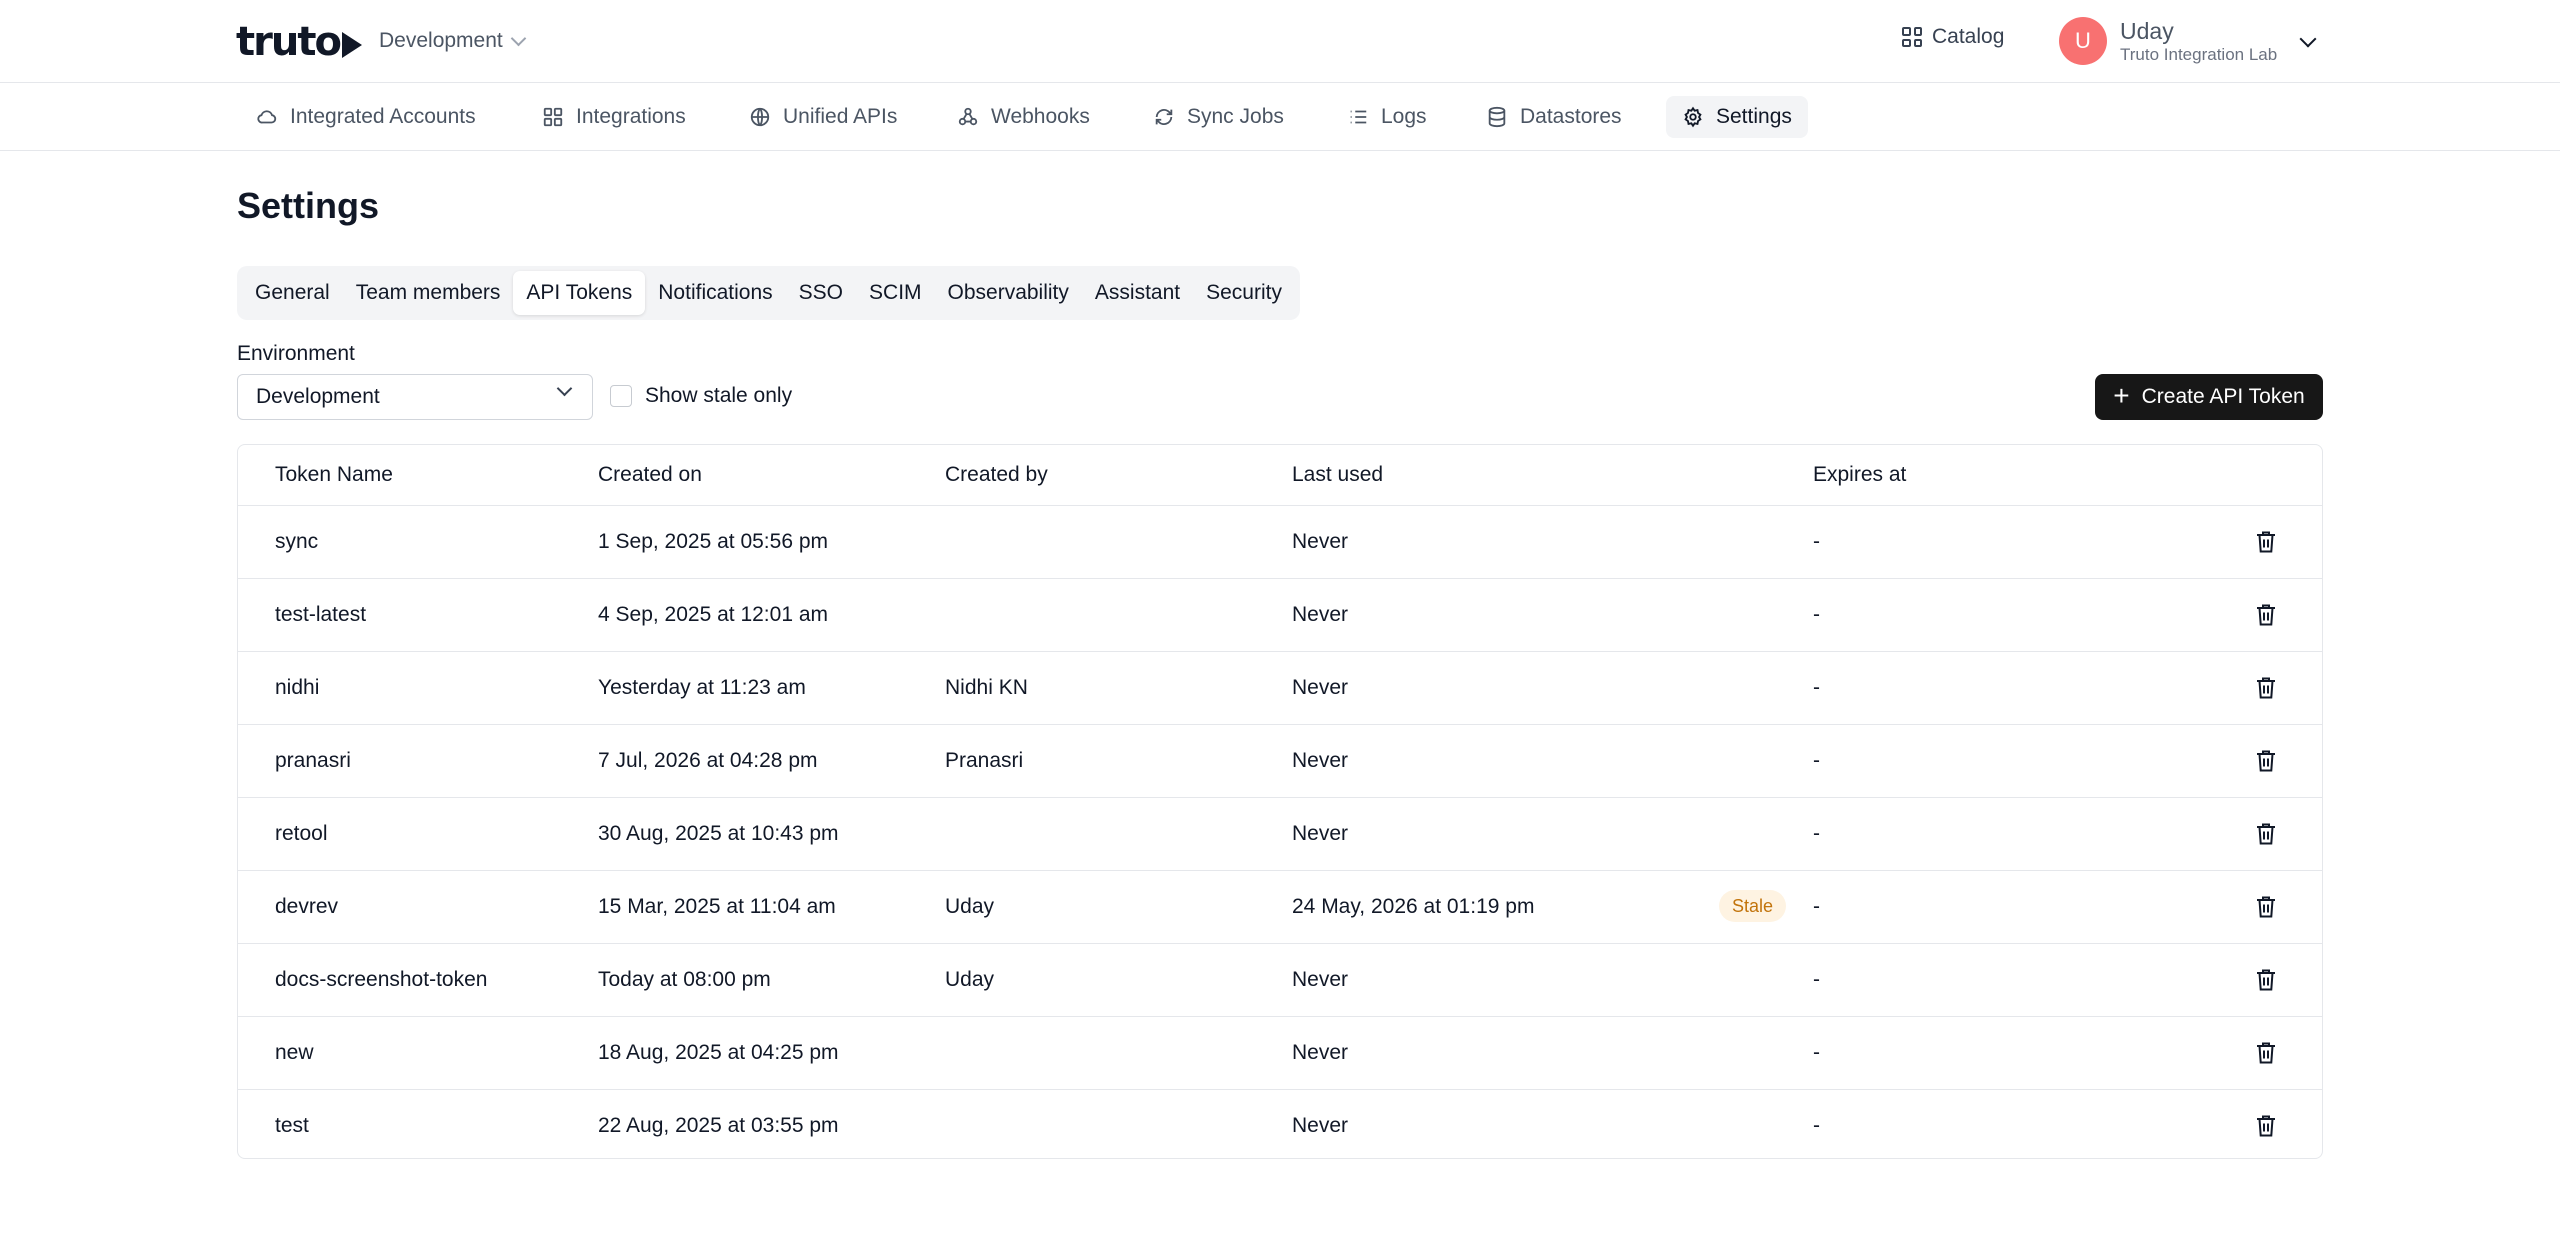 The width and height of the screenshot is (2560, 1233). What do you see at coordinates (415, 397) in the screenshot?
I see `environment-select: Development` at bounding box center [415, 397].